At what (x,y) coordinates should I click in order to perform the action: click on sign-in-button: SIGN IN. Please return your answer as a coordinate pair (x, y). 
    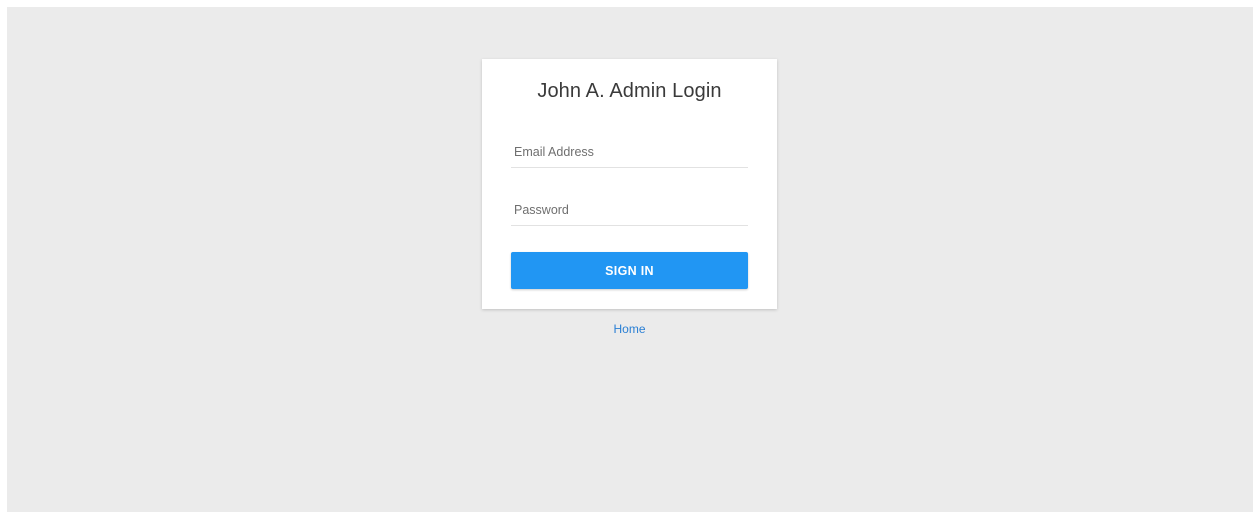
    Looking at the image, I should click on (629, 270).